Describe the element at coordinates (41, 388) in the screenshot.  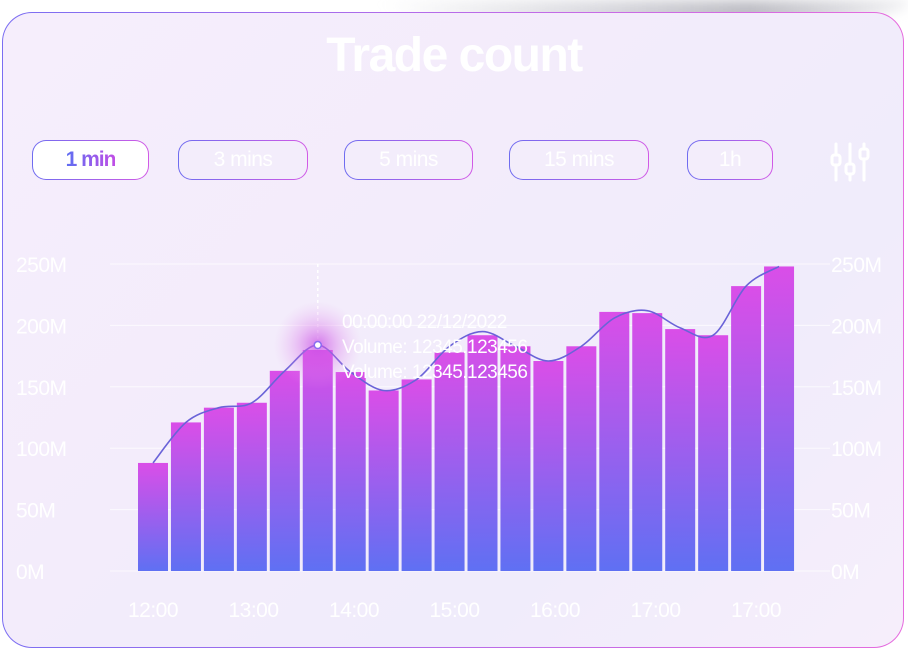
I see `y-tick-label-left: 150M` at that location.